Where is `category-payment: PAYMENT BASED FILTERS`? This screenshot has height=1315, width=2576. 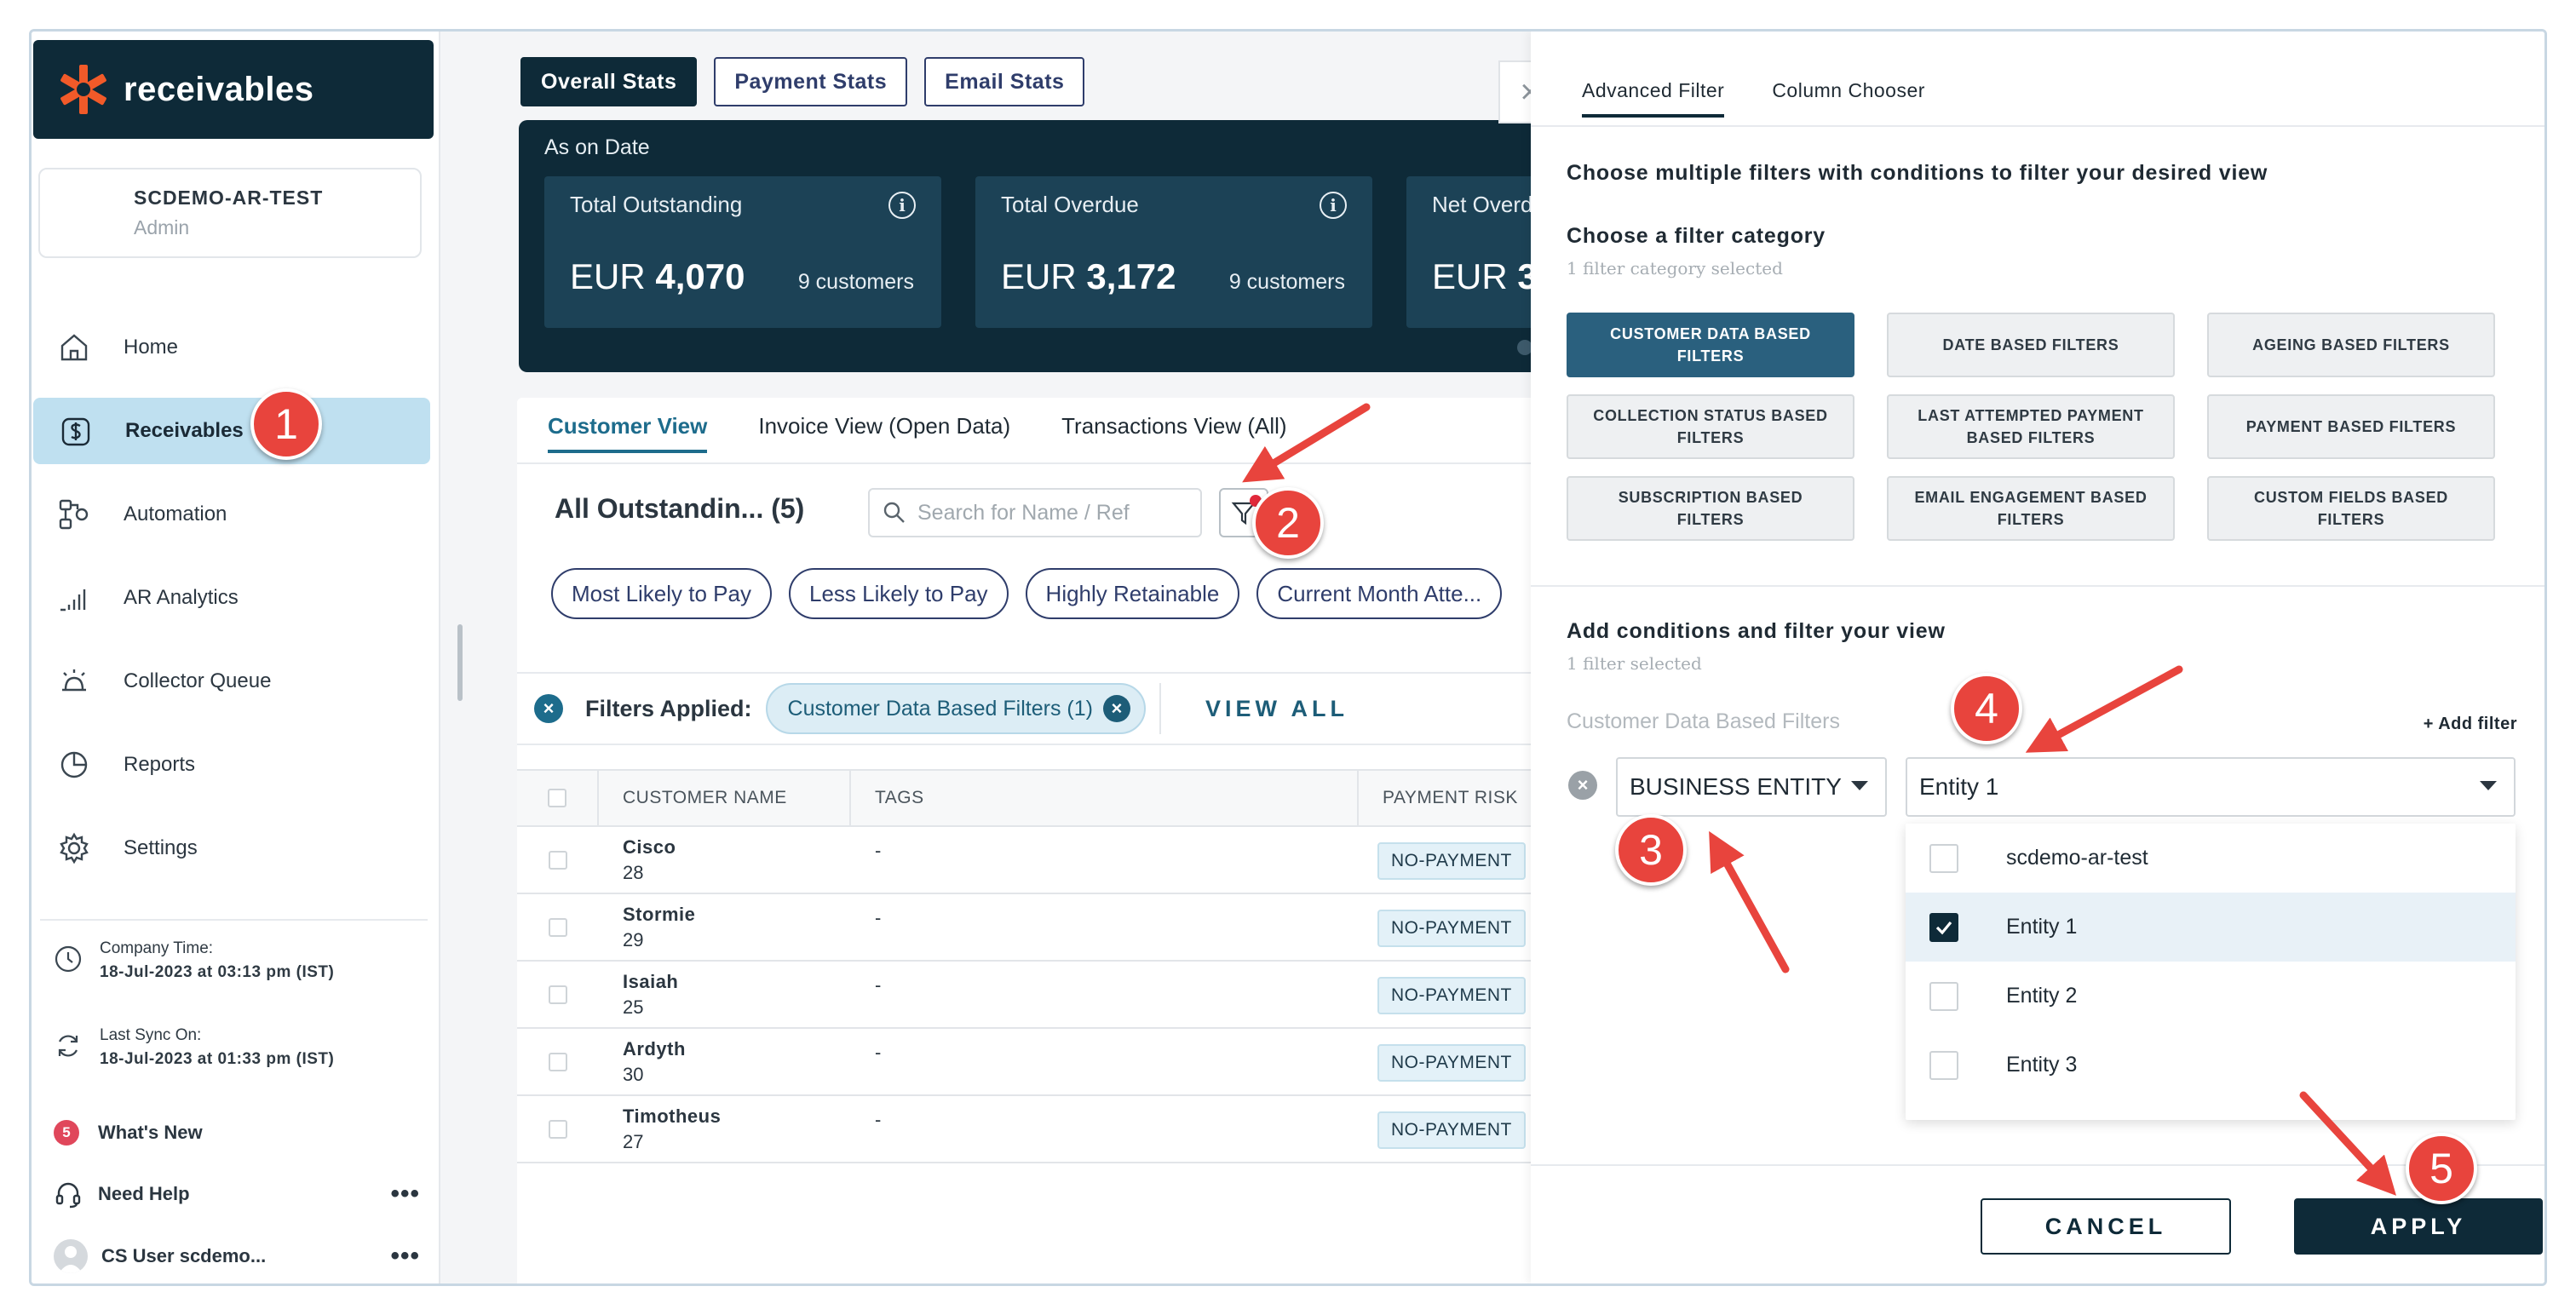 category-payment: PAYMENT BASED FILTERS is located at coordinates (2351, 426).